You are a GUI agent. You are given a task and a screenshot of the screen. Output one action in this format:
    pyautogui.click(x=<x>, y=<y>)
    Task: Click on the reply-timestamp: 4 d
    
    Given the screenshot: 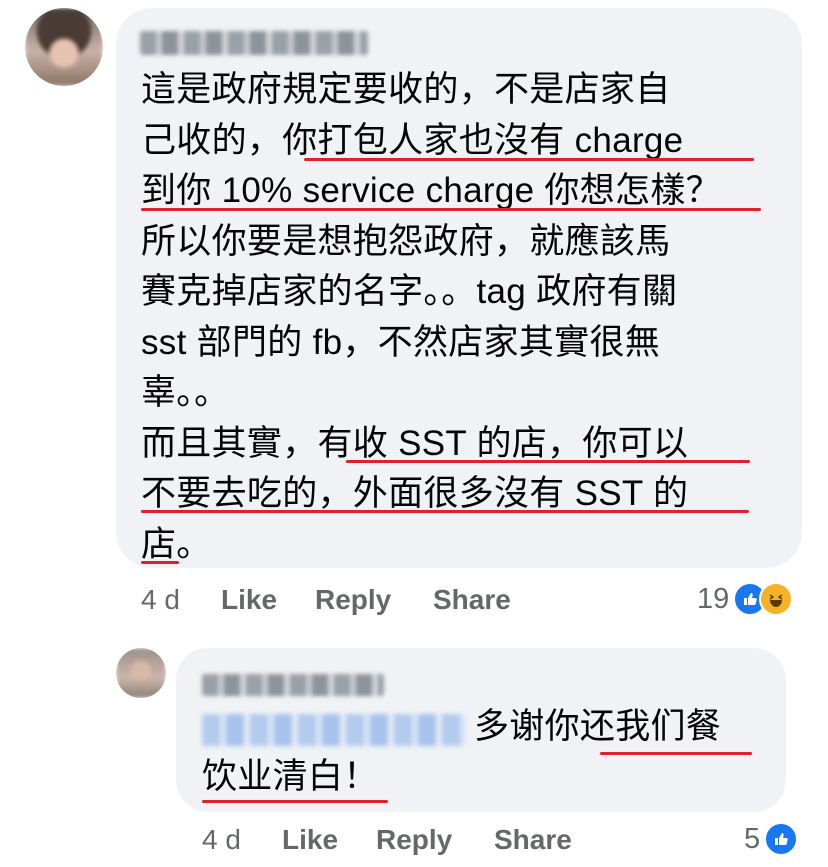 What is the action you would take?
    pyautogui.click(x=221, y=840)
    